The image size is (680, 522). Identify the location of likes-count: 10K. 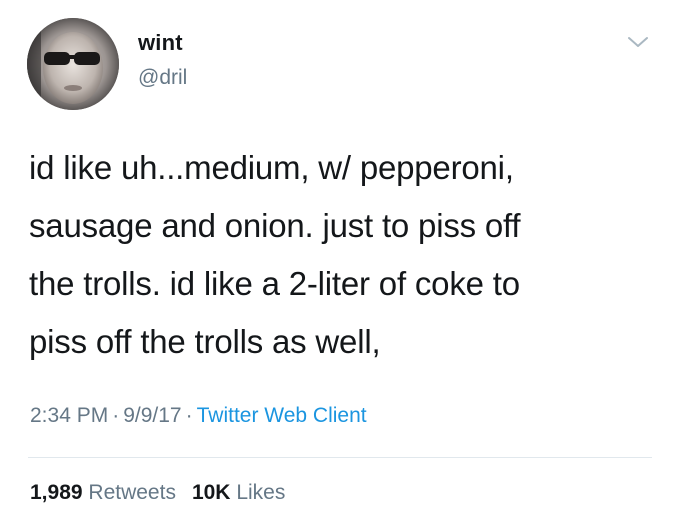
(211, 492).